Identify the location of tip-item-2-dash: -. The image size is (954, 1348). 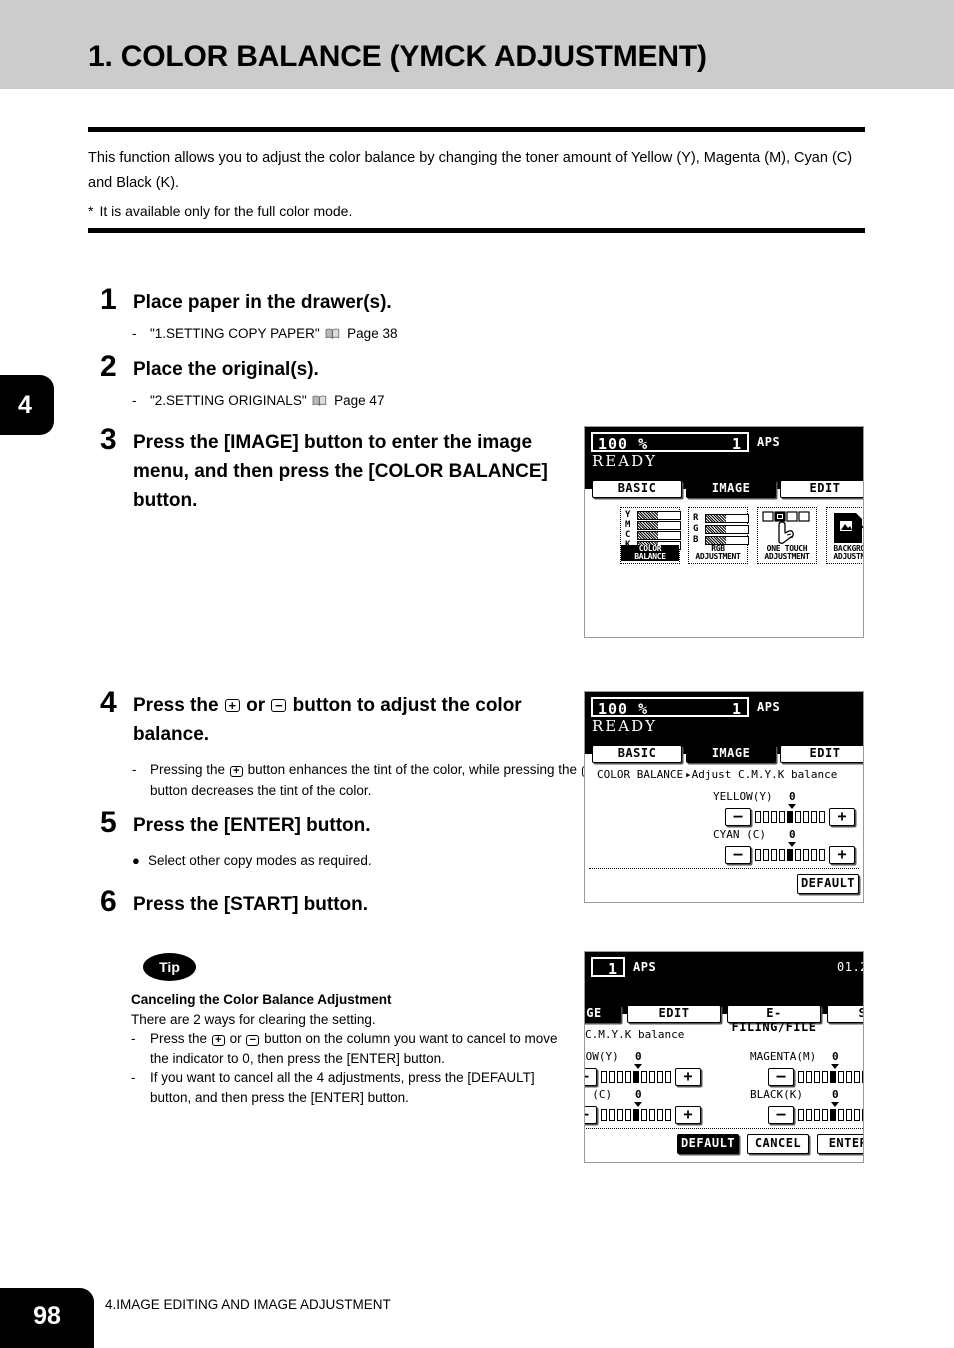
(133, 1077).